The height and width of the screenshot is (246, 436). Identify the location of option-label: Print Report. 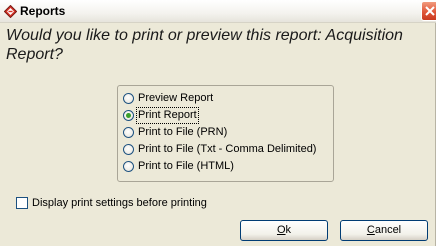
(167, 115).